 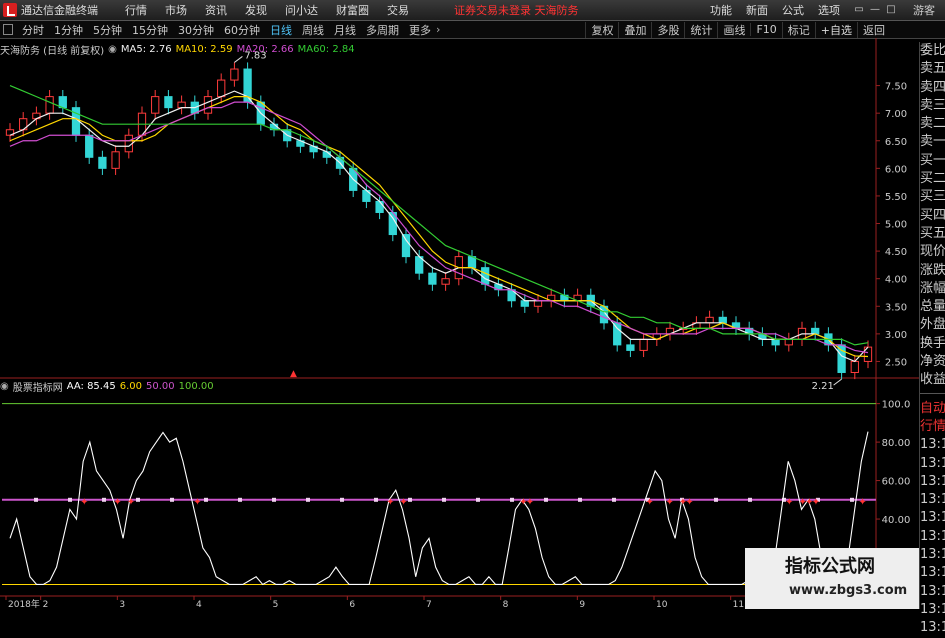 What do you see at coordinates (199, 604) in the screenshot?
I see `time-tick-label: 4` at bounding box center [199, 604].